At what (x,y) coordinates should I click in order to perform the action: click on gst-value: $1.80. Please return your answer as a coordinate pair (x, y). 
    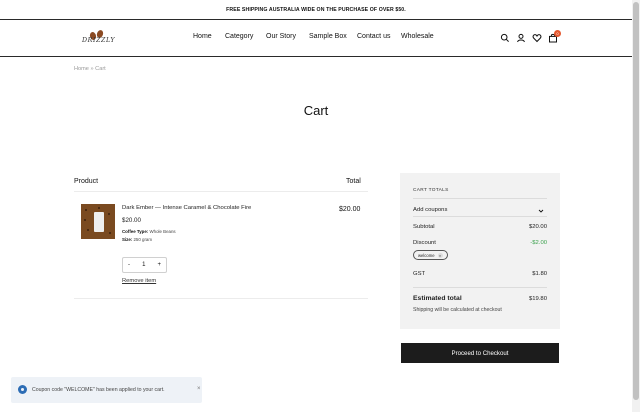
    Looking at the image, I should click on (539, 274).